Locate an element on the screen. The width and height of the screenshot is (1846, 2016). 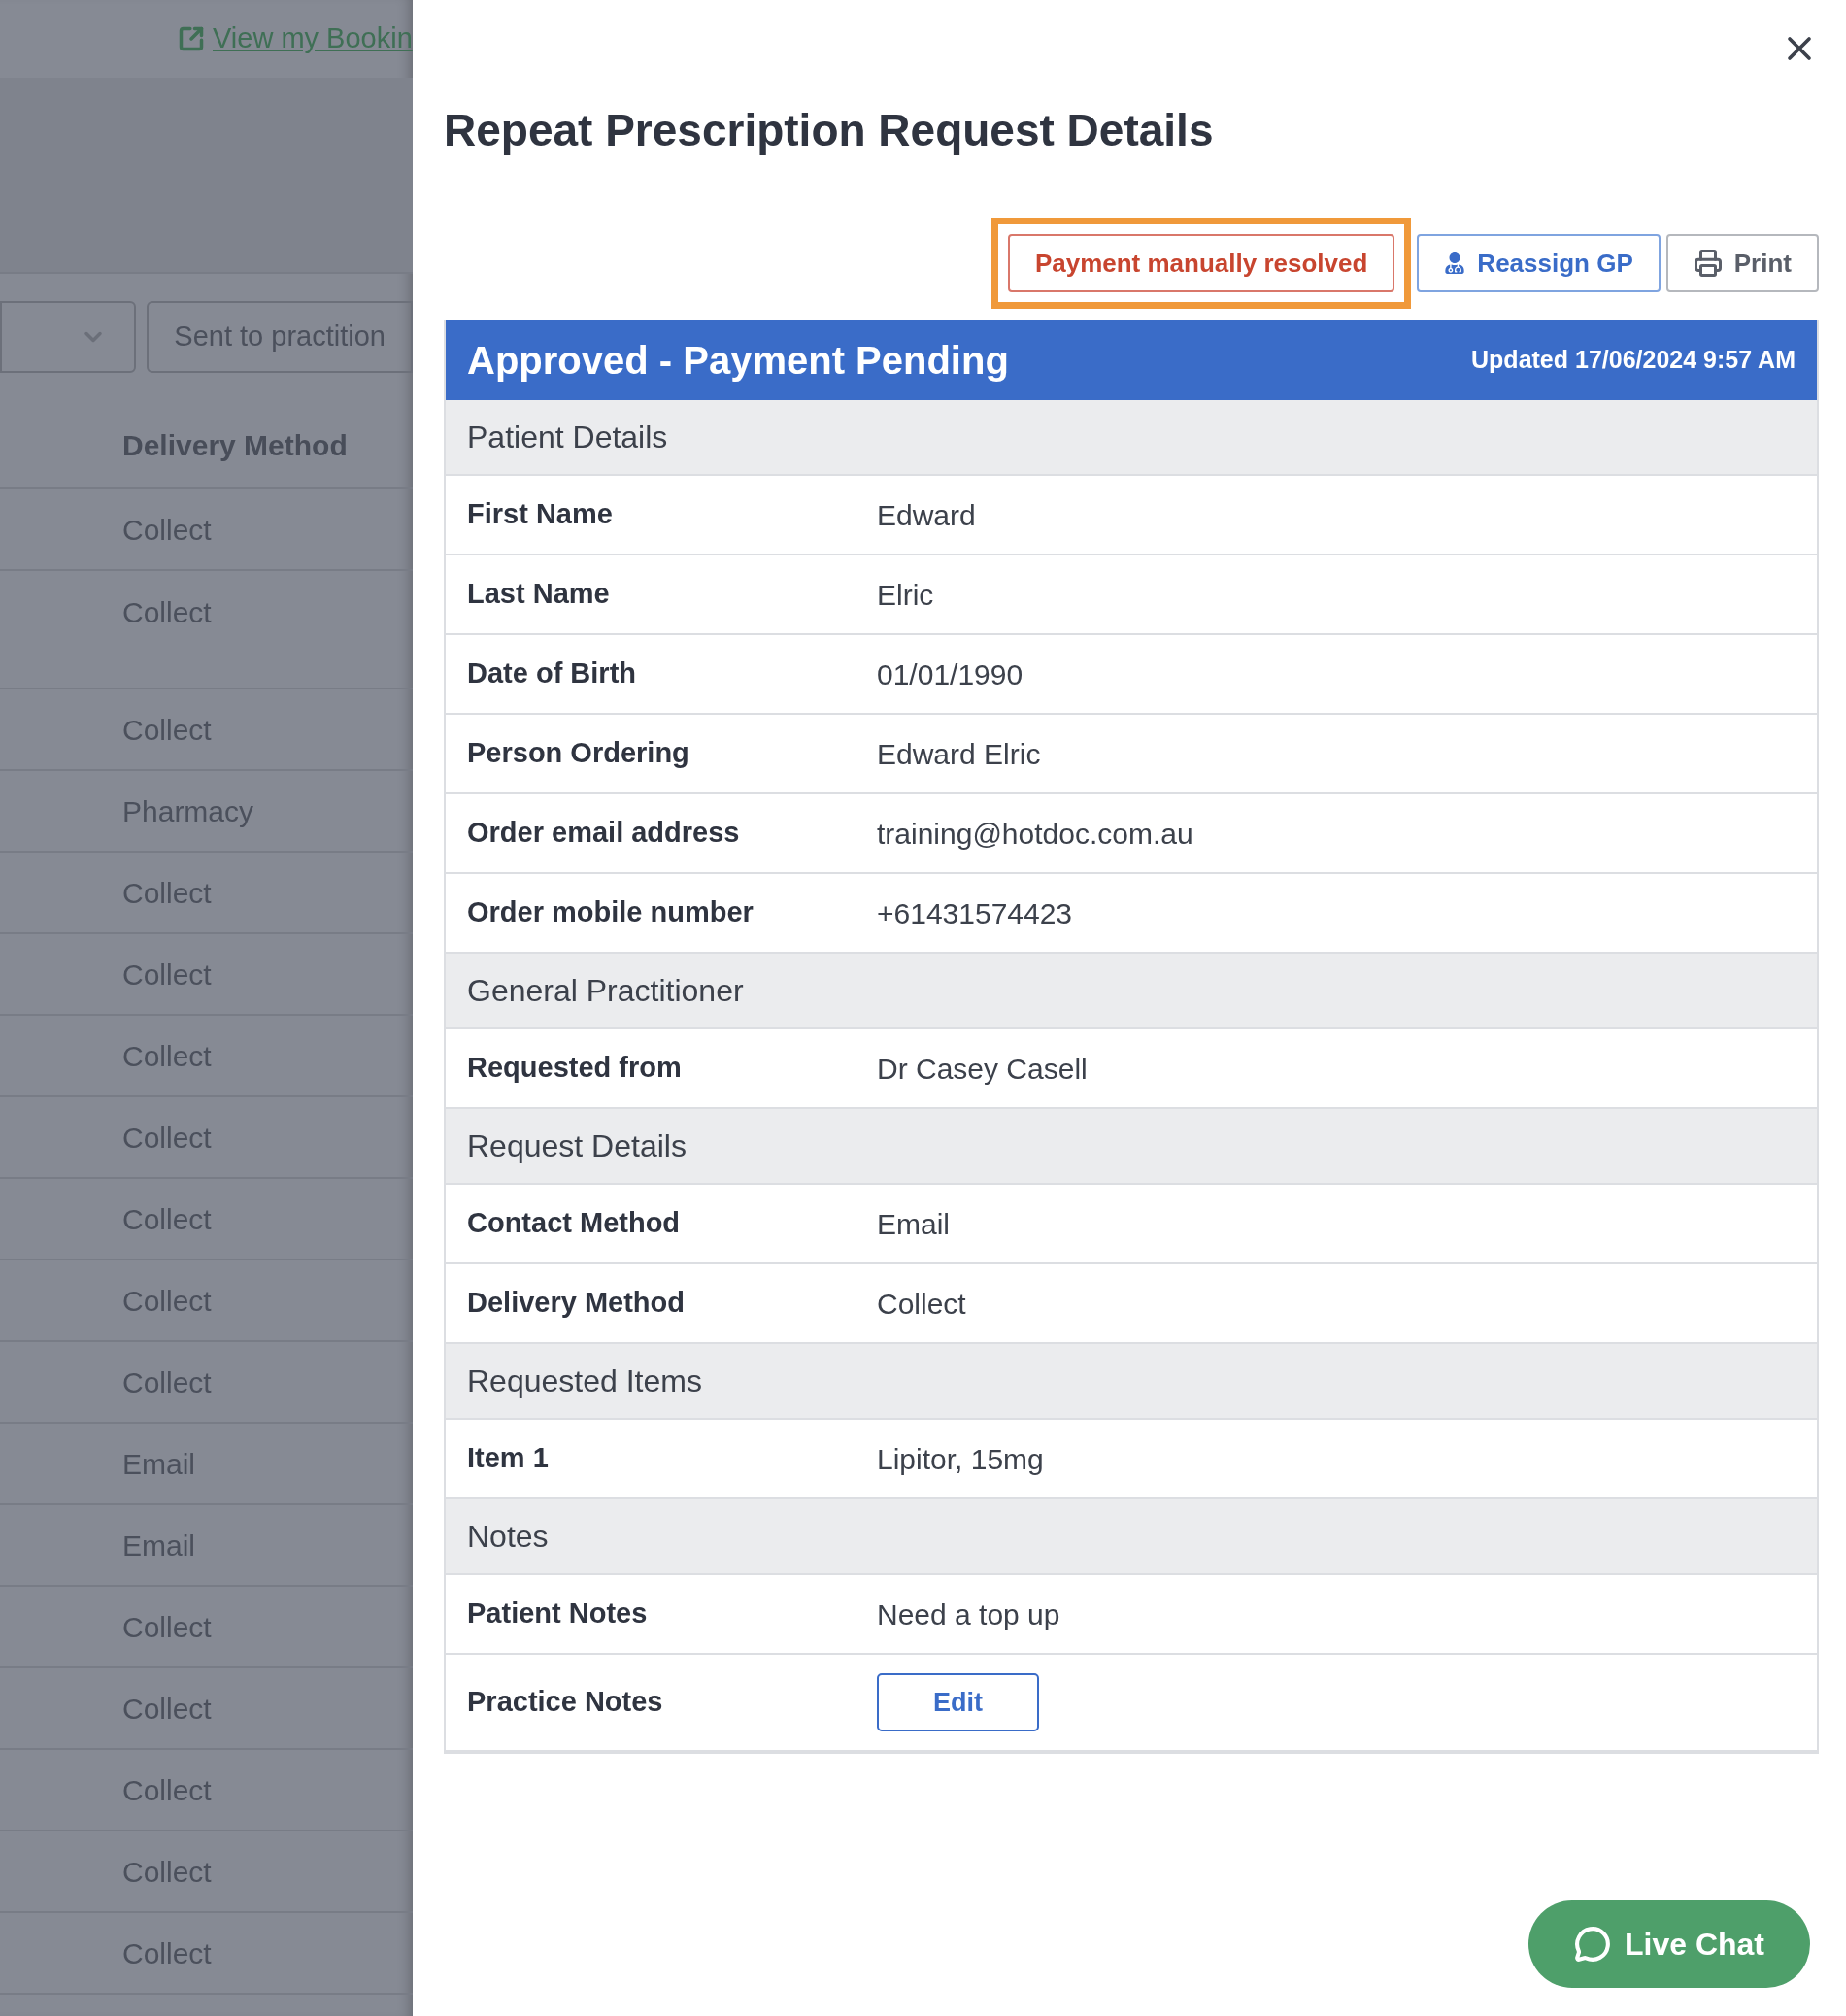
field-label: Requested from is located at coordinates (574, 1068).